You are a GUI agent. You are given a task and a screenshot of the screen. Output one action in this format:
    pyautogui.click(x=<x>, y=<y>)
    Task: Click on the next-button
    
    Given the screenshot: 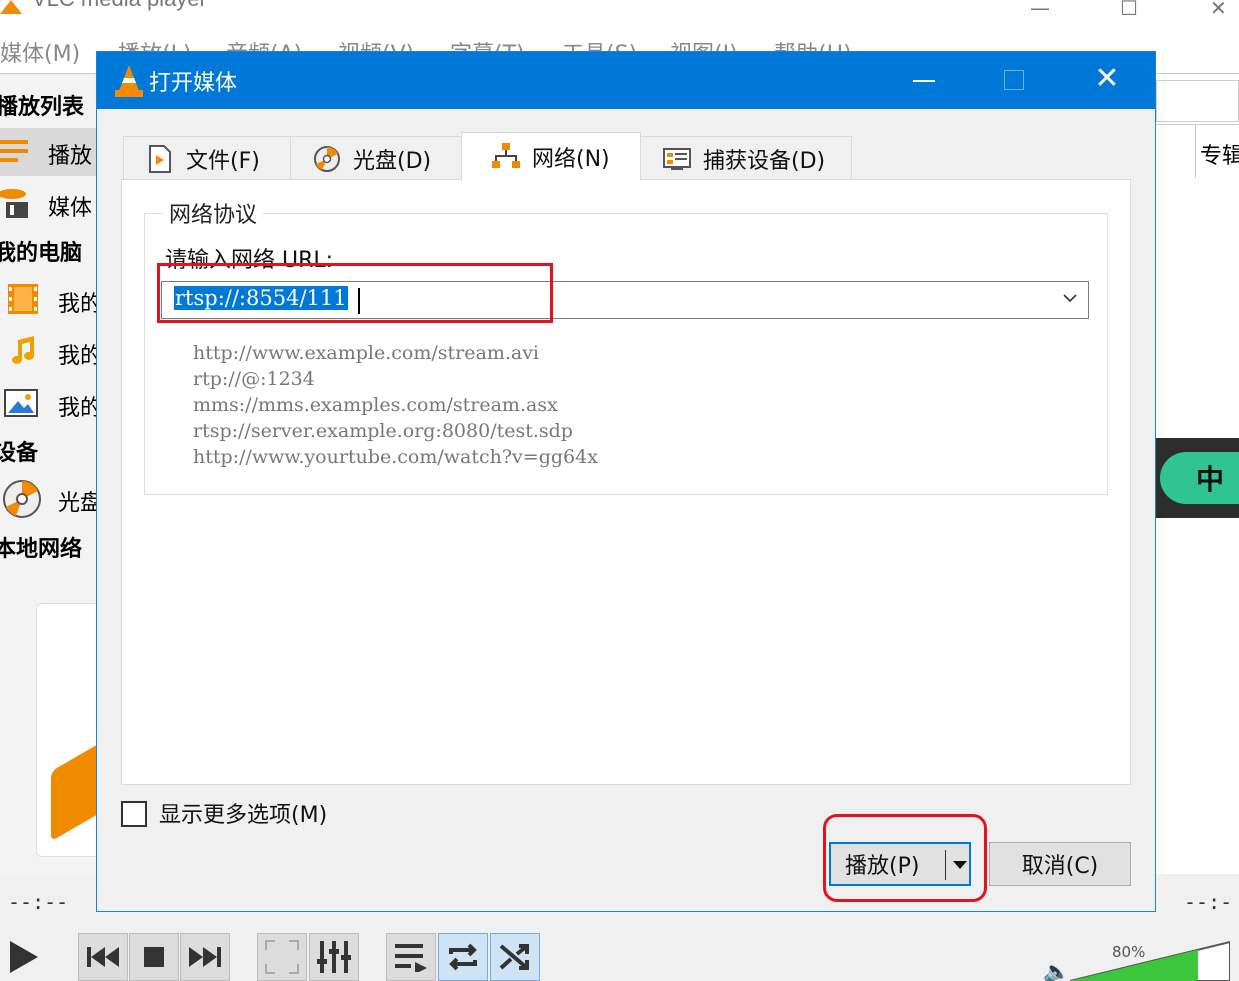 What is the action you would take?
    pyautogui.click(x=205, y=957)
    